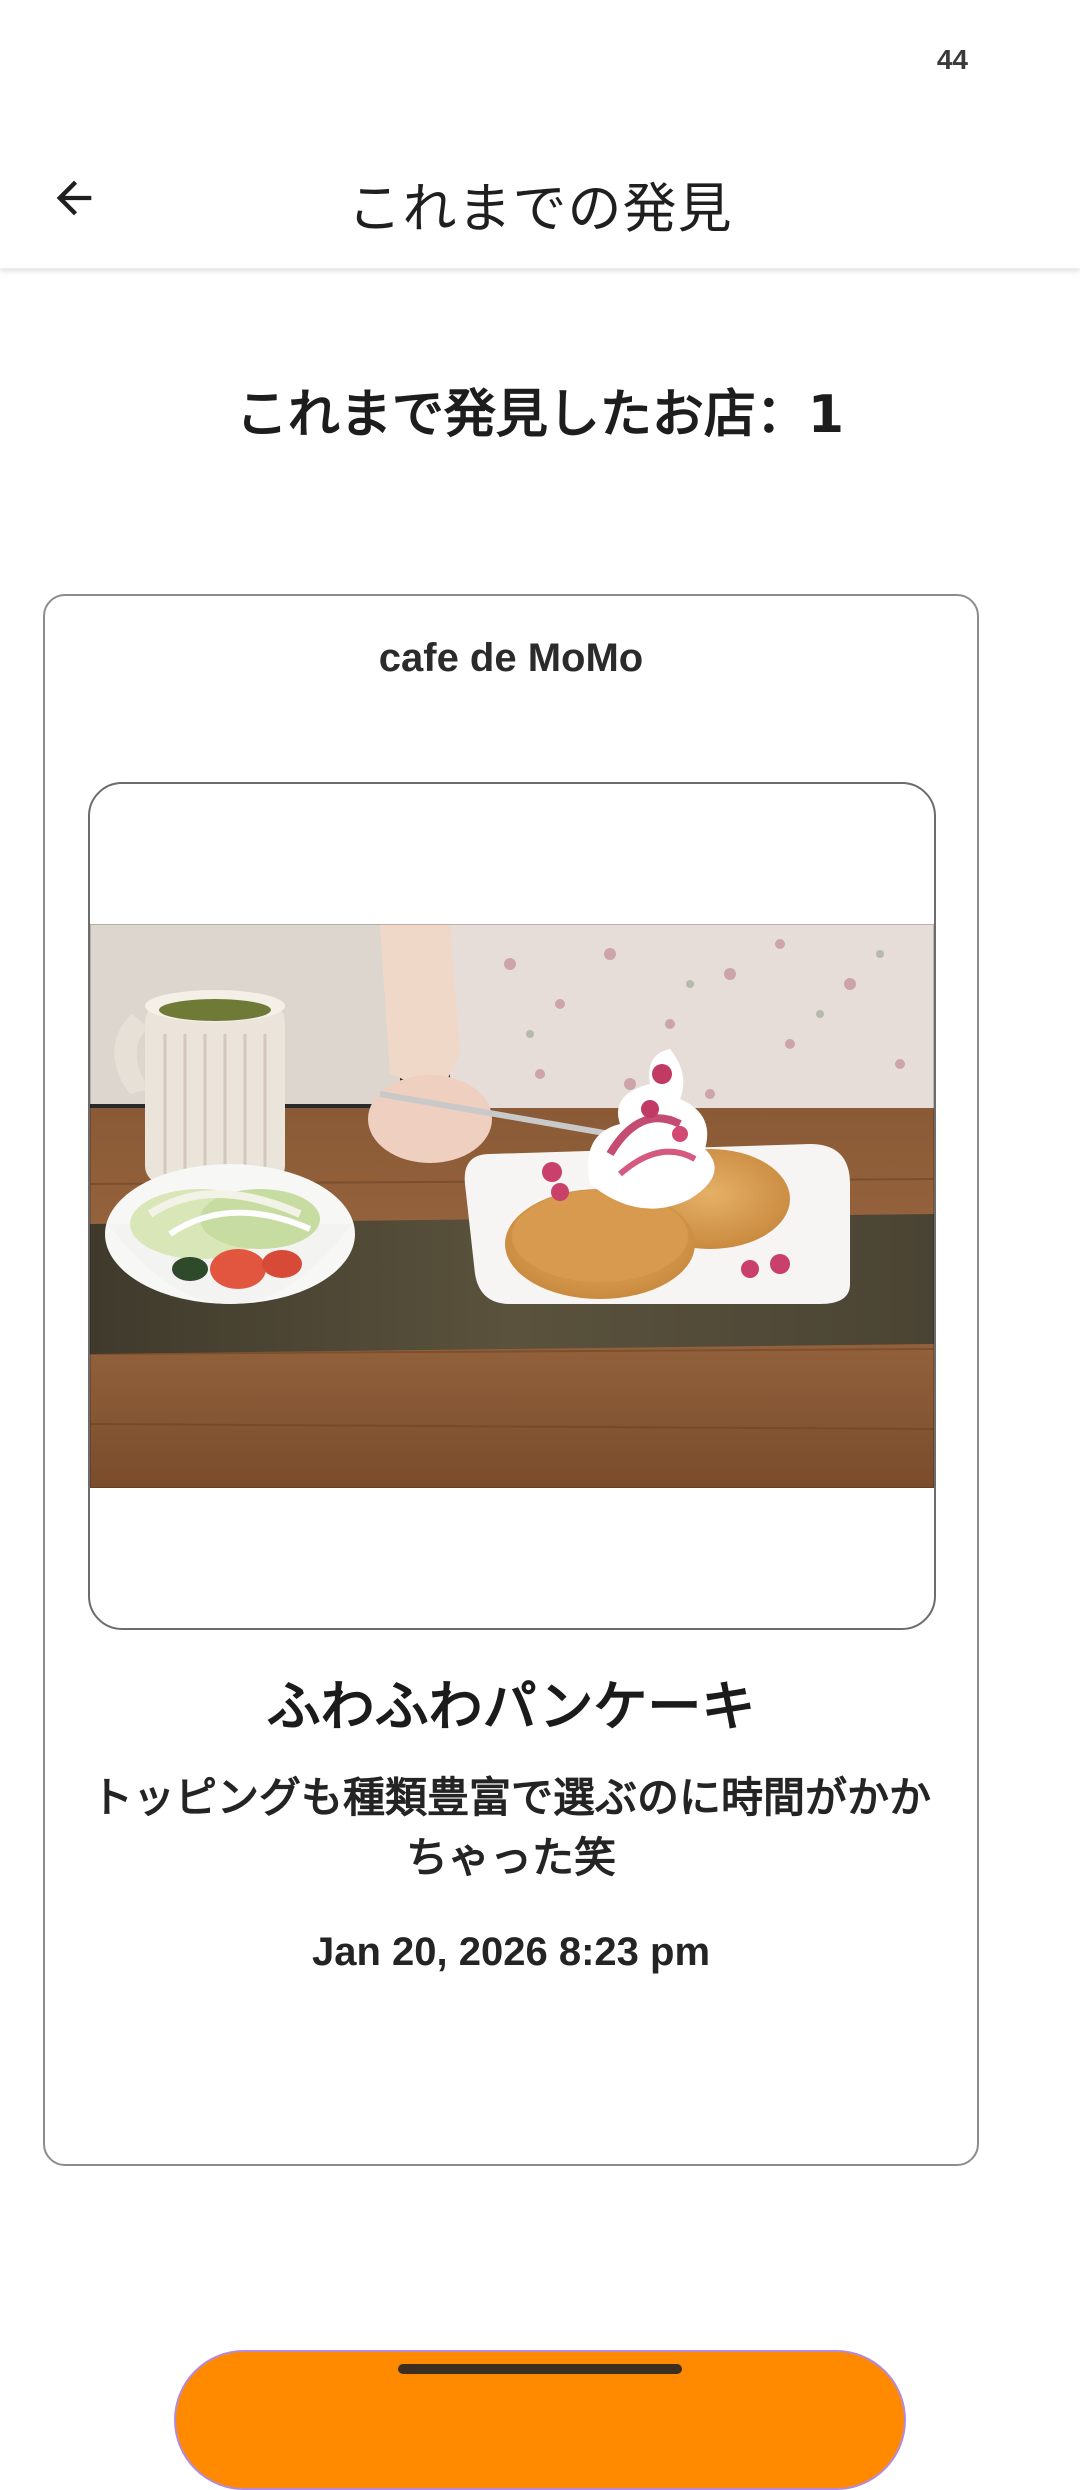  I want to click on comment-line-1: トッピングも種類豊富で選ぶのに時間がかか, so click(510, 1797).